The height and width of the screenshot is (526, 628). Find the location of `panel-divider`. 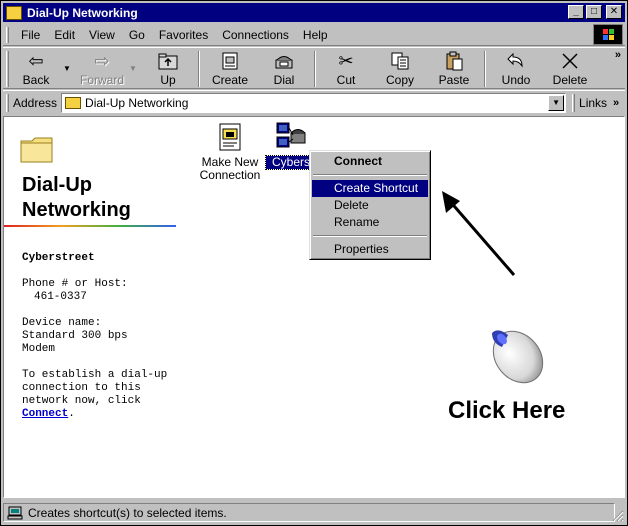

panel-divider is located at coordinates (90, 226).